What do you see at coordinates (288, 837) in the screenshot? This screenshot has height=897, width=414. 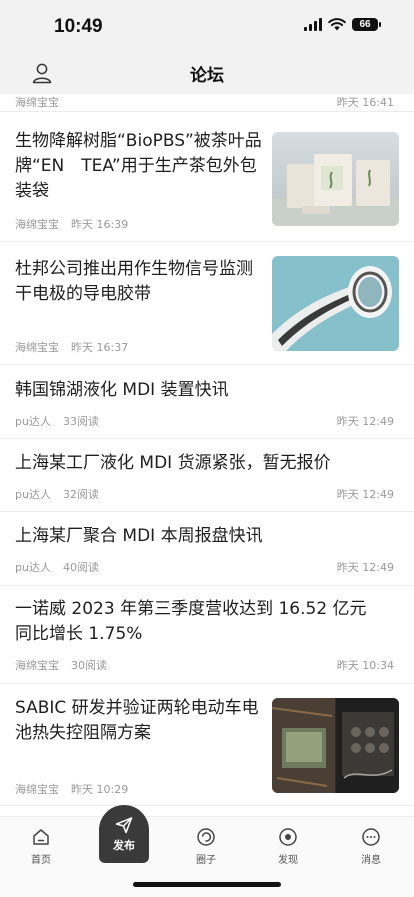 I see `discover-icon` at bounding box center [288, 837].